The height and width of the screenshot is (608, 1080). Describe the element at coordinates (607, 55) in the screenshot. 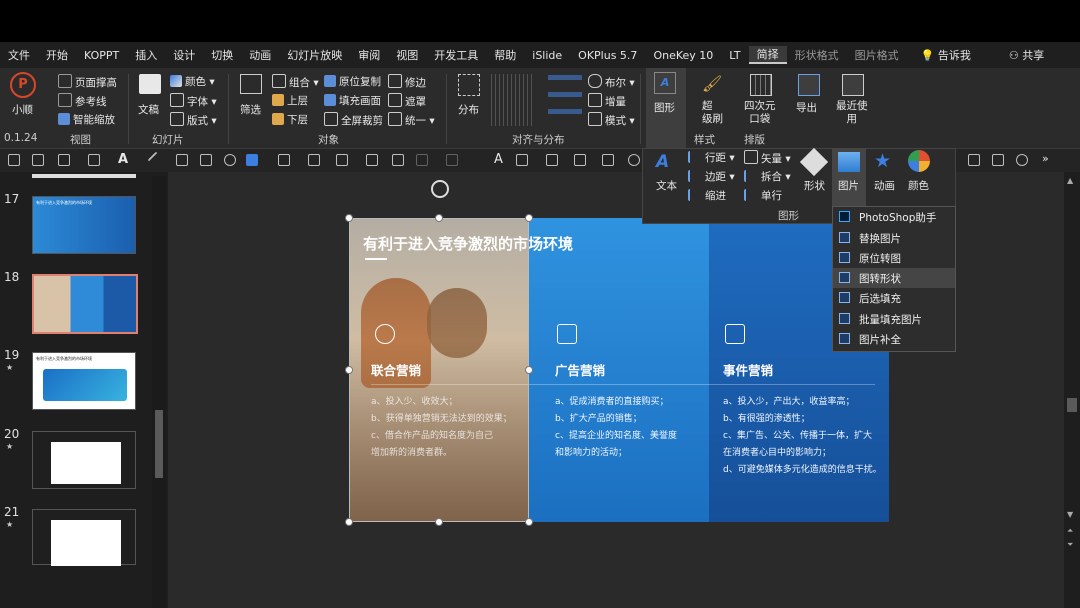

I see `tab-okplus: OKPlus 5.7` at that location.